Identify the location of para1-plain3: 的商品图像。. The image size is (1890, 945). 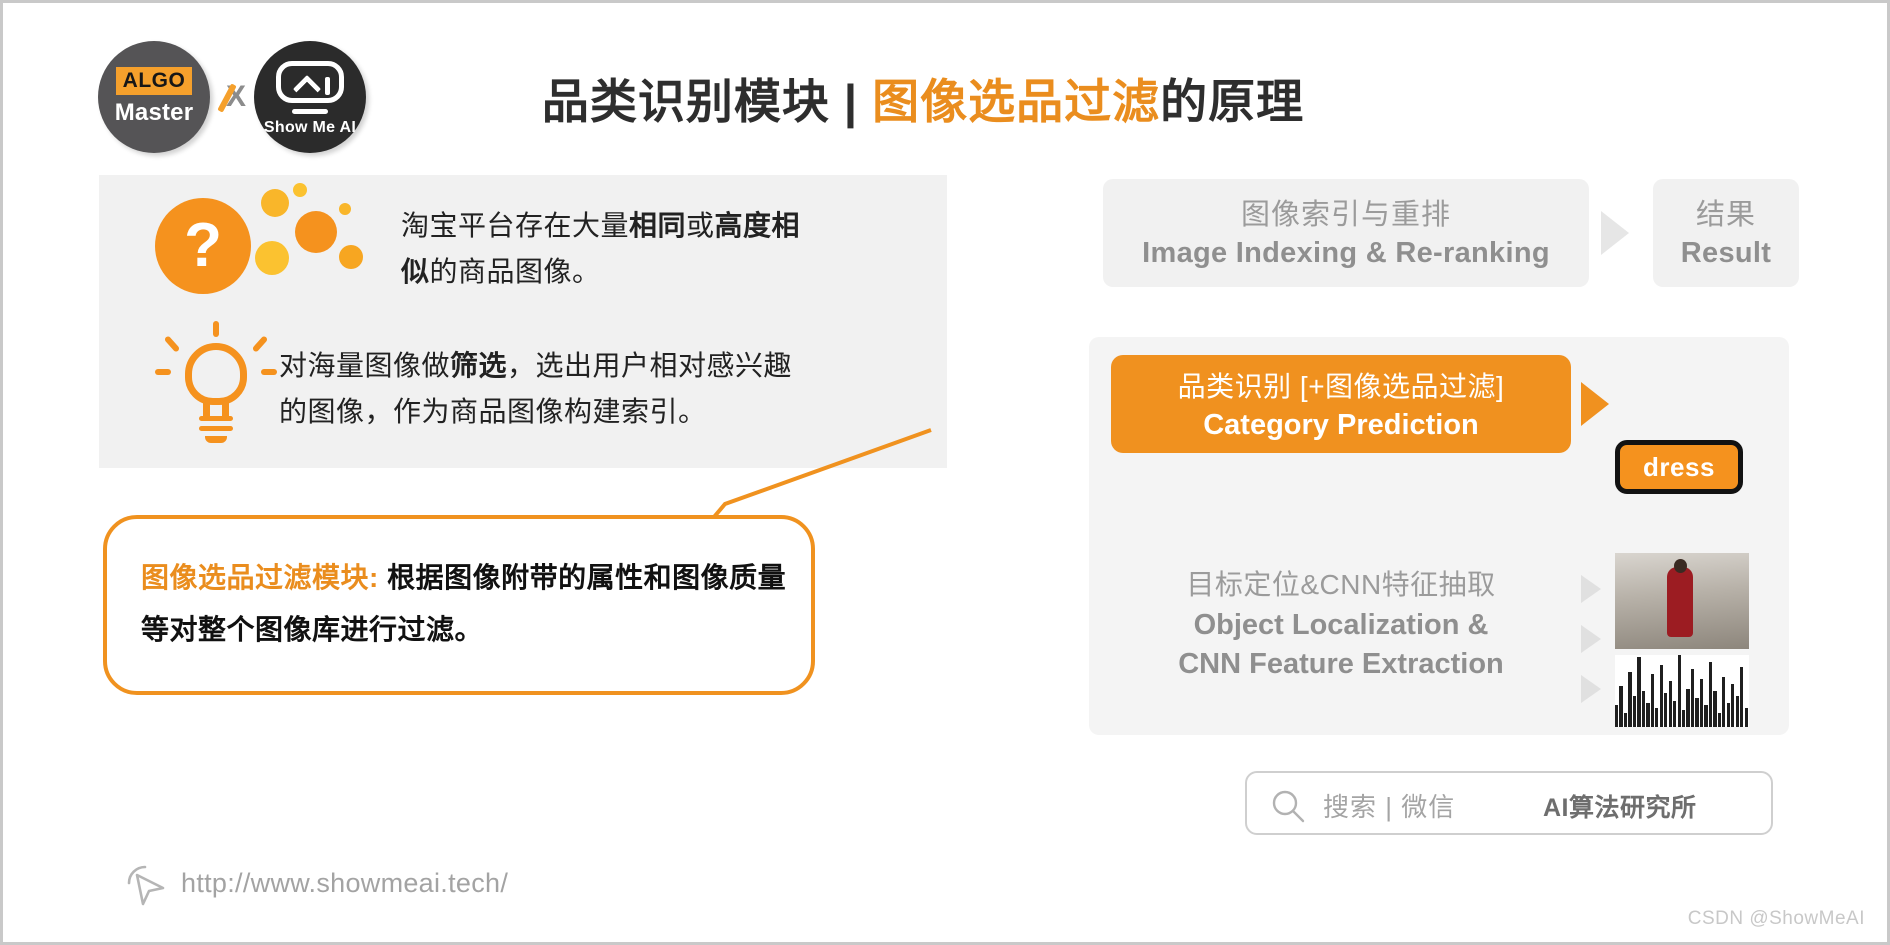
(515, 271).